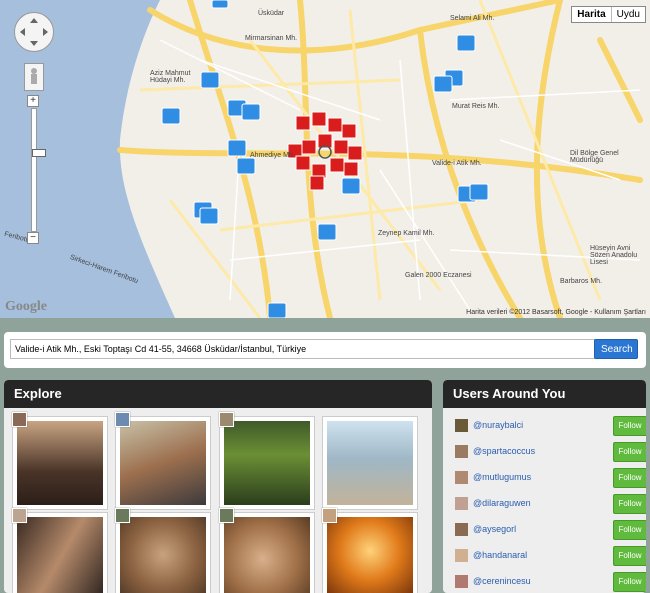  What do you see at coordinates (614, 255) in the screenshot?
I see `map-label: Hüseyin Avni Sözen Anadolu Lisesi` at bounding box center [614, 255].